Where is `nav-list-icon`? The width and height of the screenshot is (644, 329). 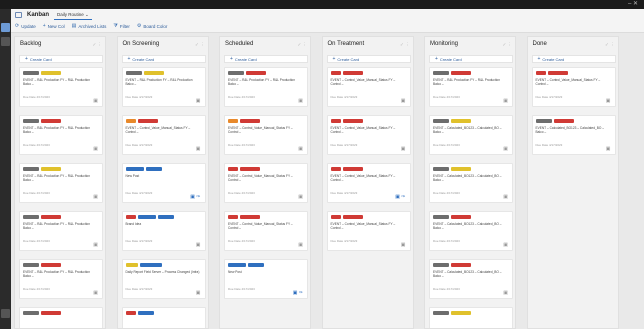 nav-list-icon is located at coordinates (5, 41).